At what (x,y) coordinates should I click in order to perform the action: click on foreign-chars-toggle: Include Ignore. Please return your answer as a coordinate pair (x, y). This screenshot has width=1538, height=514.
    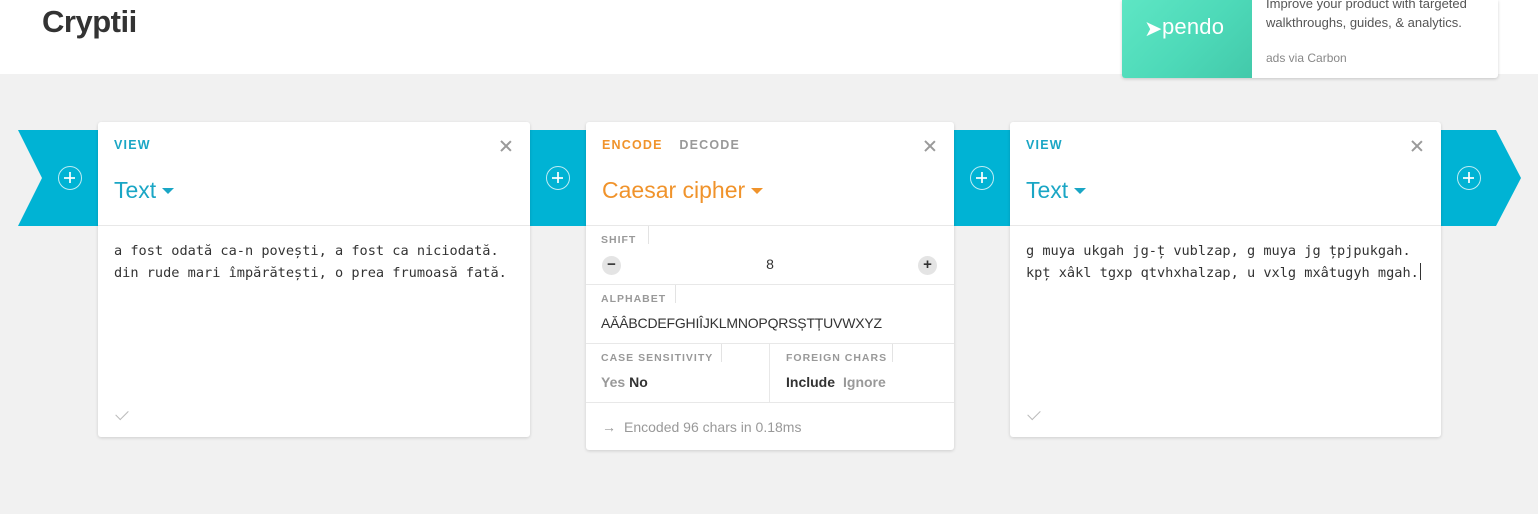
    Looking at the image, I should click on (836, 382).